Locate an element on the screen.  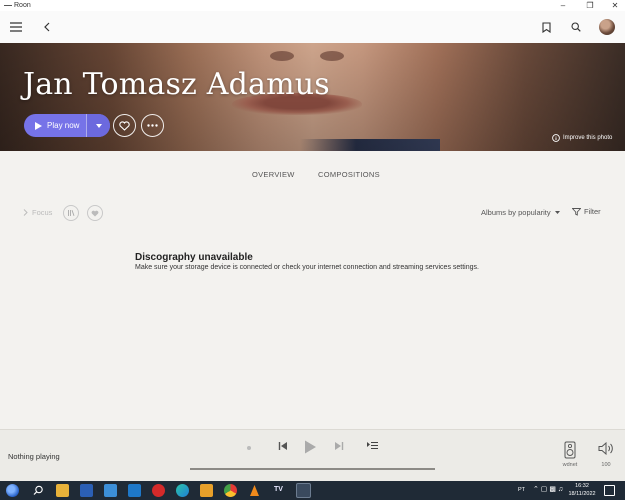
app-icon is located at coordinates (110, 490).